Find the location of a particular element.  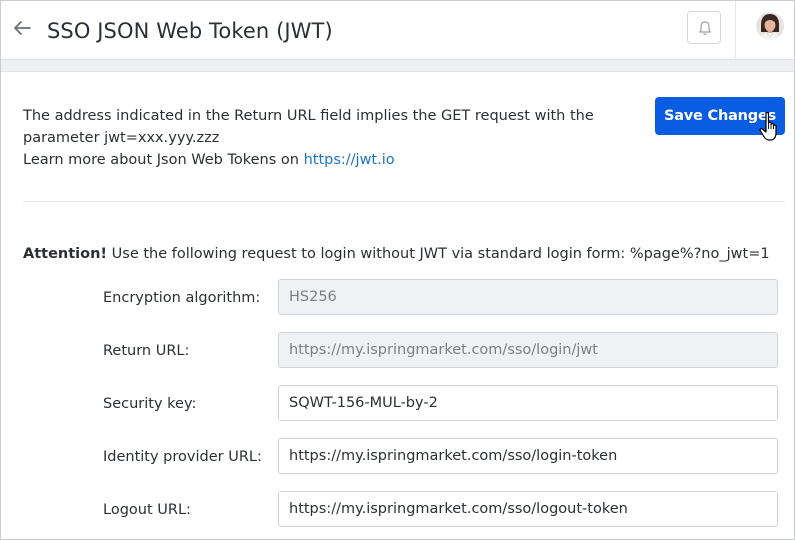

form-row-return-url: Return URL: is located at coordinates (397, 350).